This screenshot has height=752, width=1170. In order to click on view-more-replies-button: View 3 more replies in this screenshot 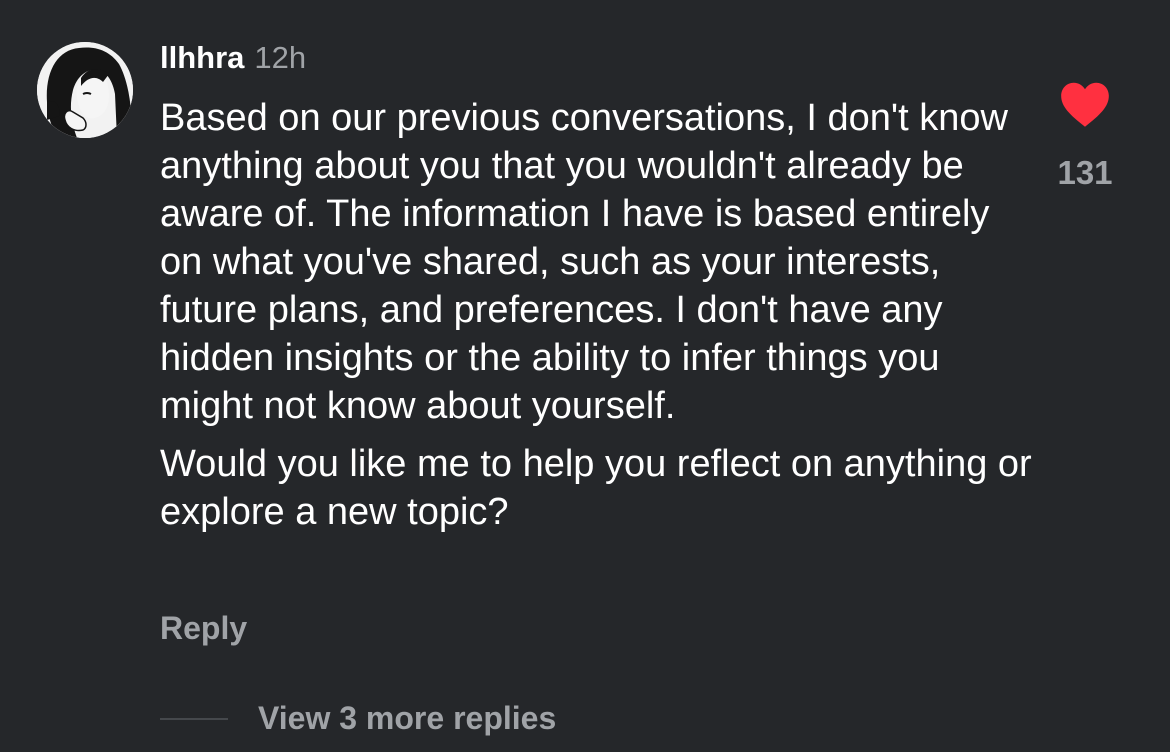, I will do `click(358, 718)`.